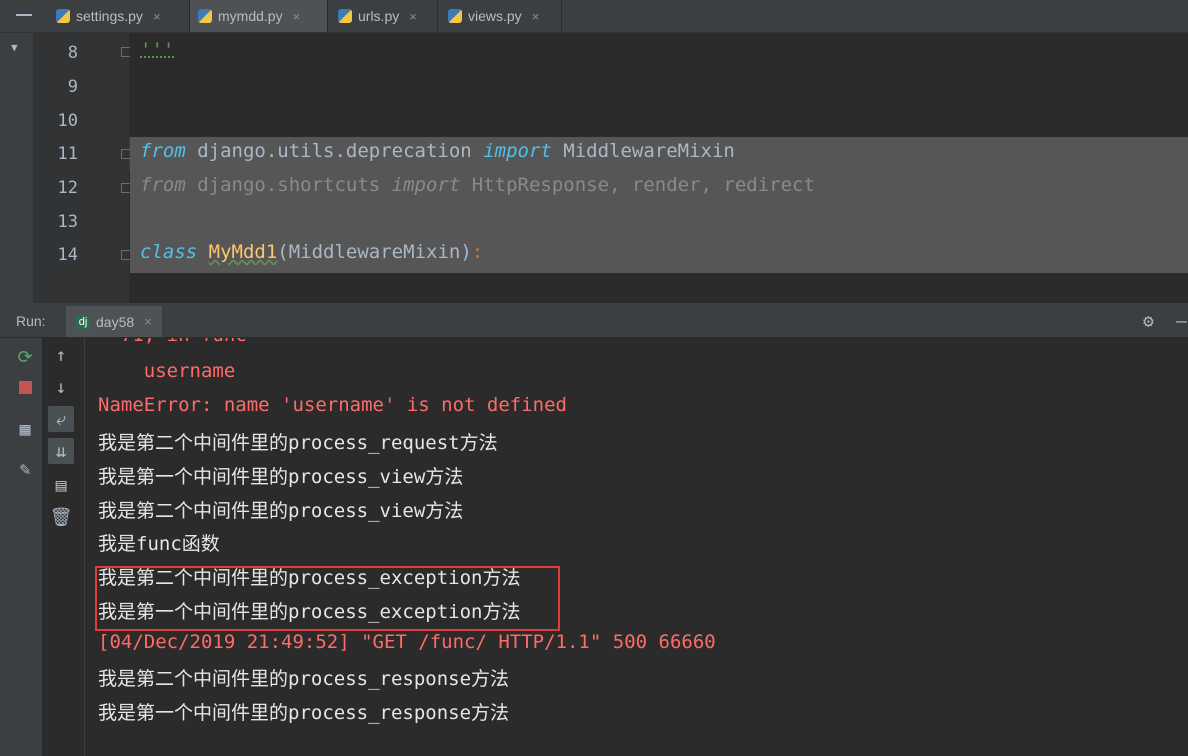 The height and width of the screenshot is (756, 1188). I want to click on layout-icon: ▦, so click(25, 429).